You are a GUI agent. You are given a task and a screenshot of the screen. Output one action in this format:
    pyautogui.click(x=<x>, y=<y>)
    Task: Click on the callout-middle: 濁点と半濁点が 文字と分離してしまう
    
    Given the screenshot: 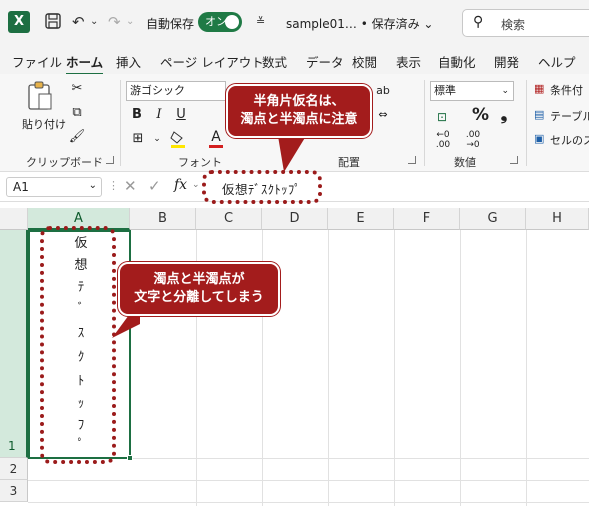 What is the action you would take?
    pyautogui.click(x=199, y=289)
    